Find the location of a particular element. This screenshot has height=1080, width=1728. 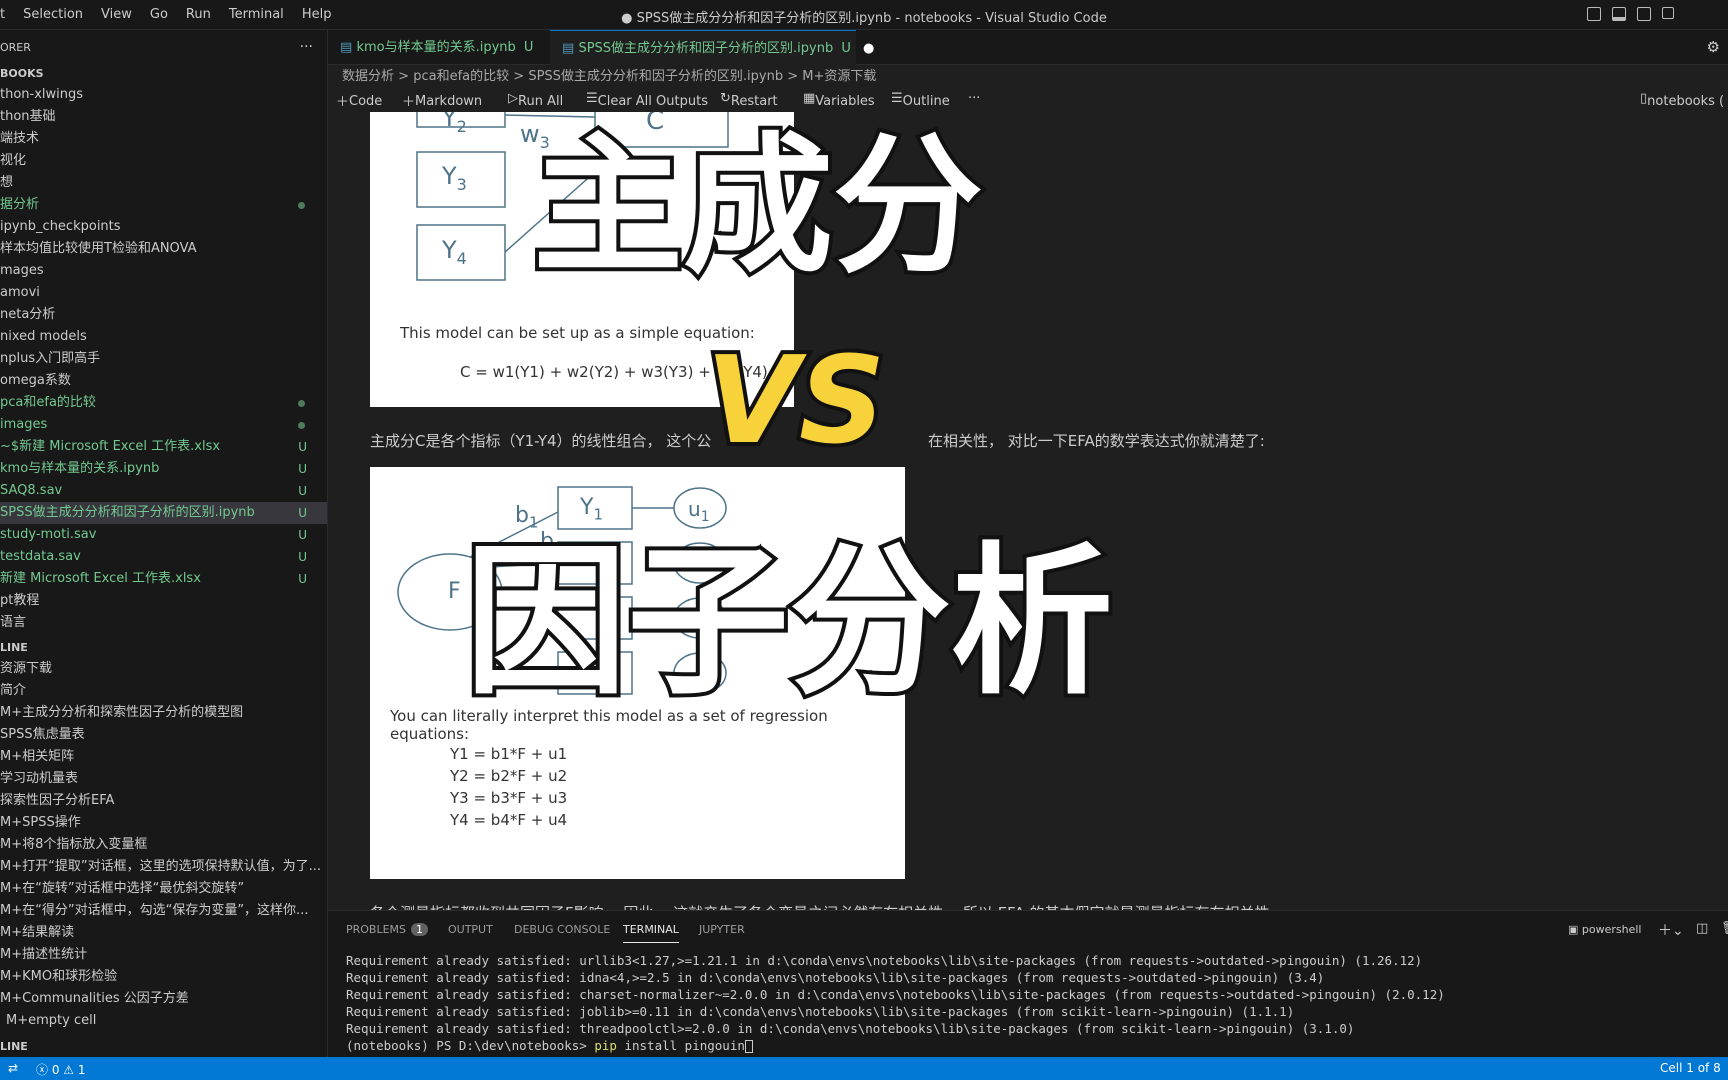

toggle-secondary-sidebar-icon is located at coordinates (1644, 14).